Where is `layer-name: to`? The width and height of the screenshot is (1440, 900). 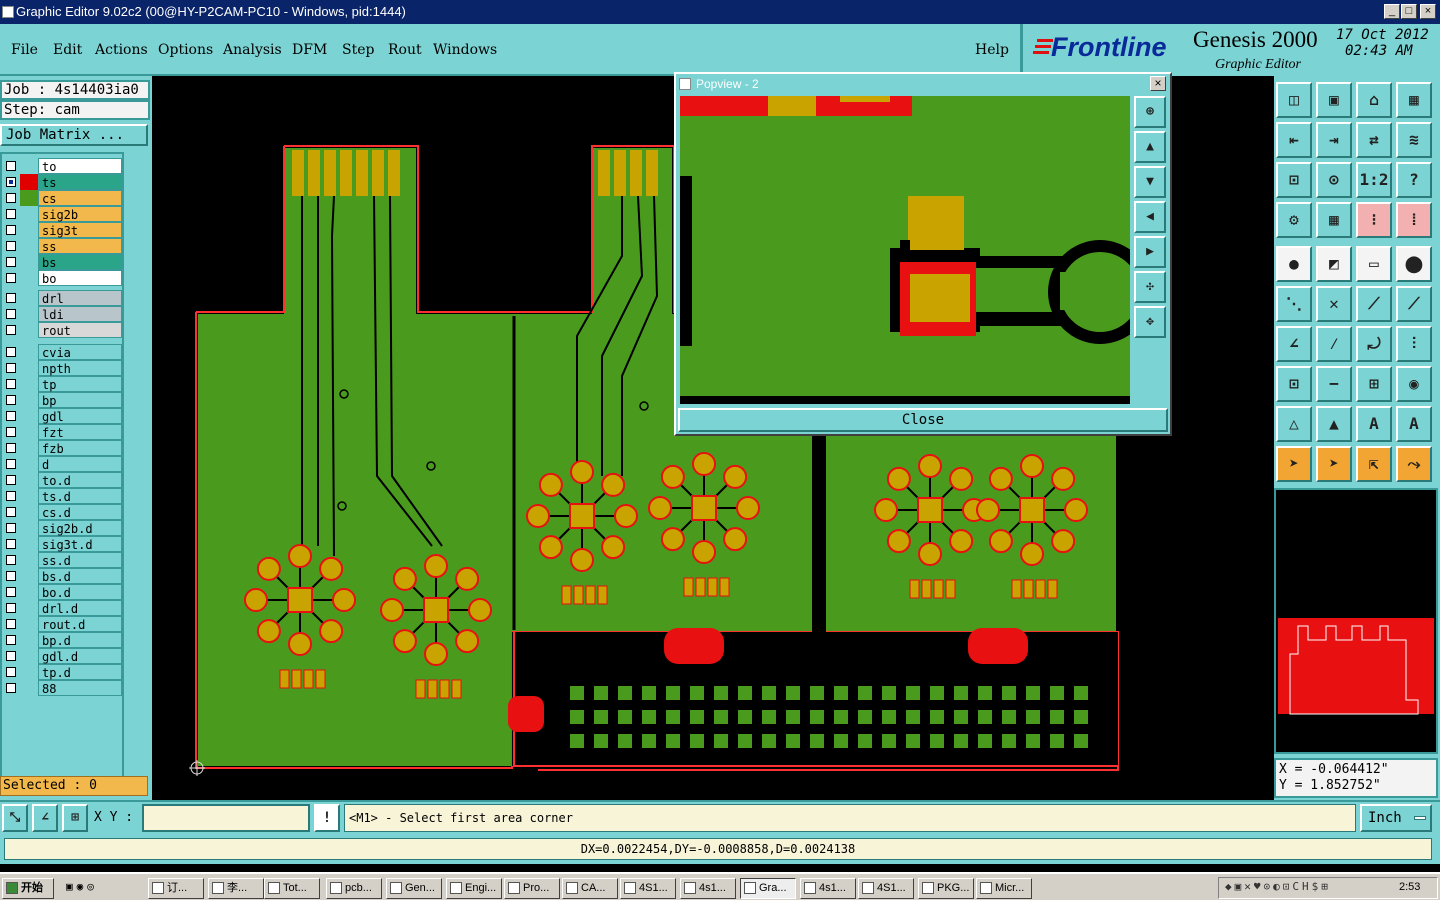 layer-name: to is located at coordinates (80, 166).